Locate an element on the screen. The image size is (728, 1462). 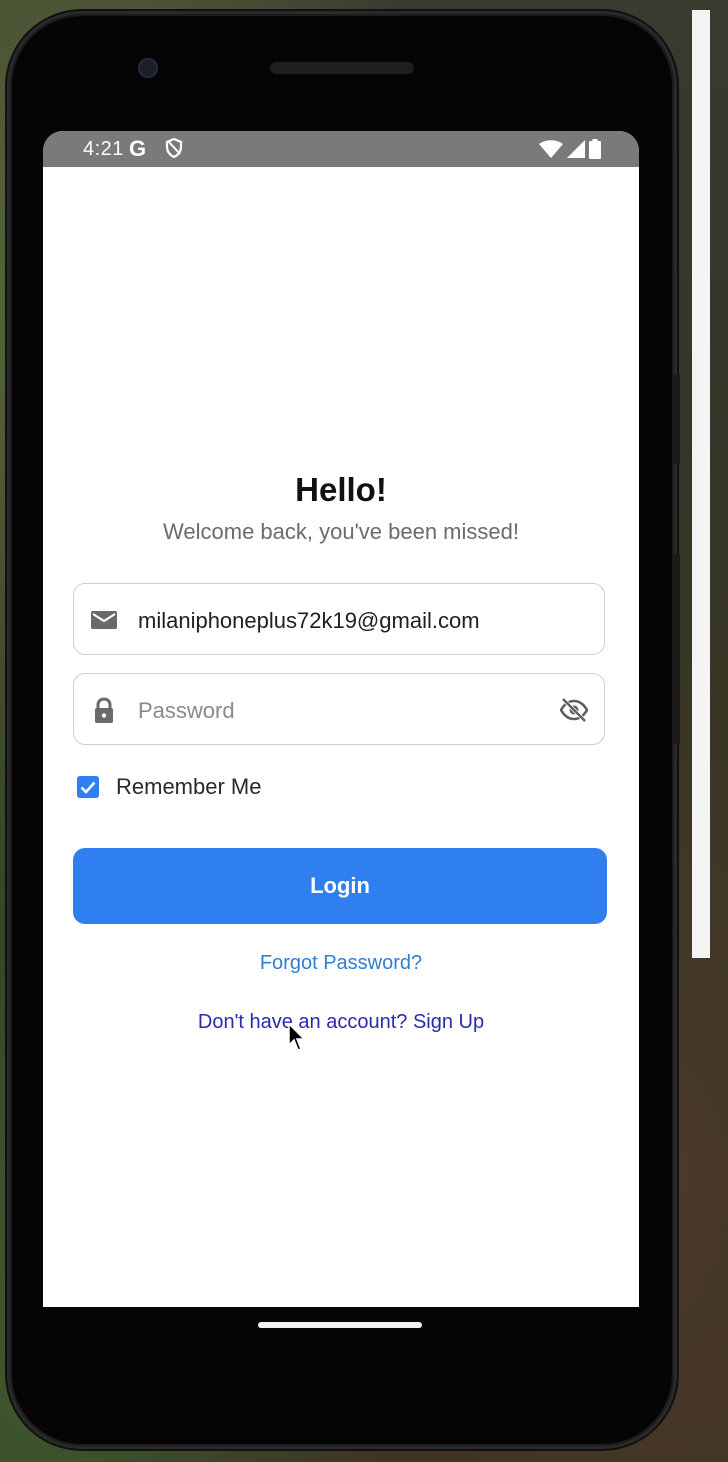
email-field is located at coordinates (339, 619).